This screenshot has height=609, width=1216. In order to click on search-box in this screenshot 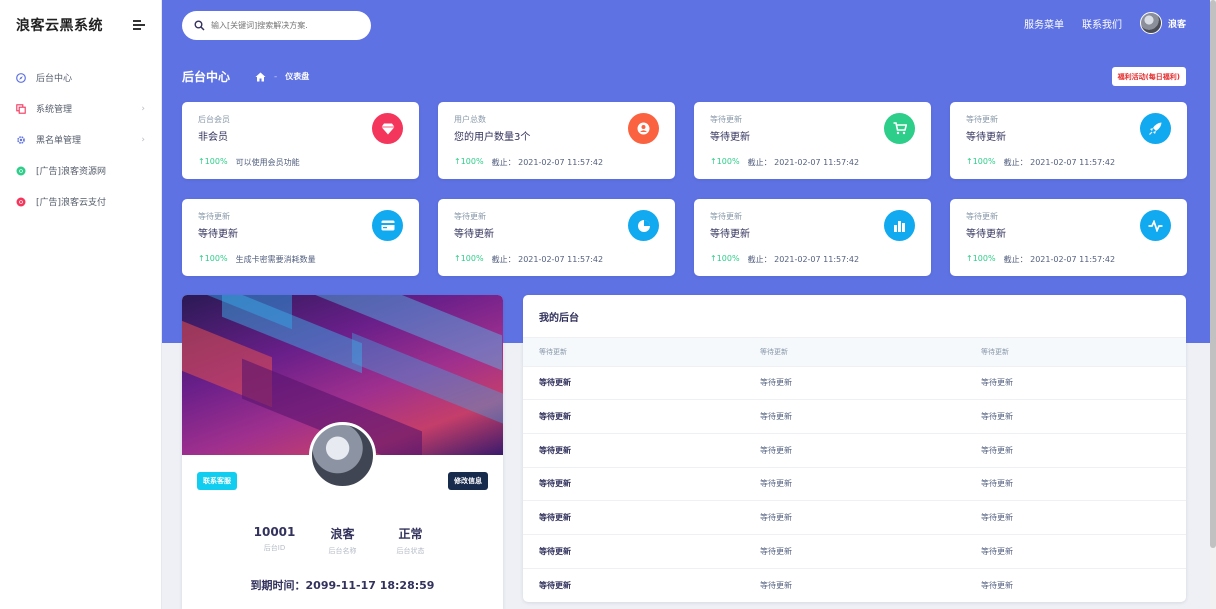, I will do `click(276, 25)`.